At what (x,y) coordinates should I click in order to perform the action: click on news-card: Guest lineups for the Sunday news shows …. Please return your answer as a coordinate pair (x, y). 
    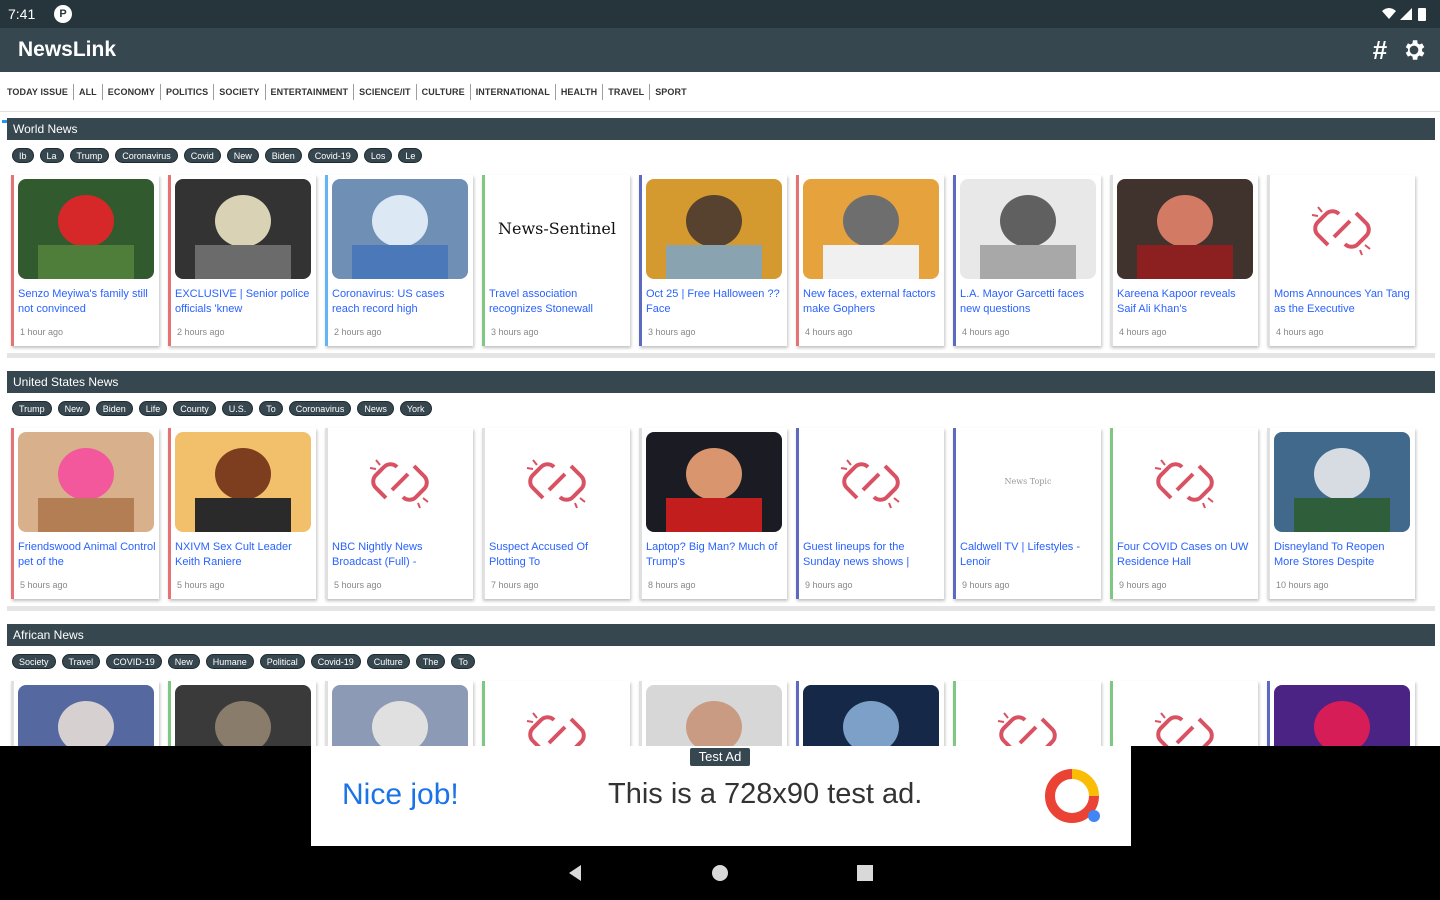
    Looking at the image, I should click on (870, 513).